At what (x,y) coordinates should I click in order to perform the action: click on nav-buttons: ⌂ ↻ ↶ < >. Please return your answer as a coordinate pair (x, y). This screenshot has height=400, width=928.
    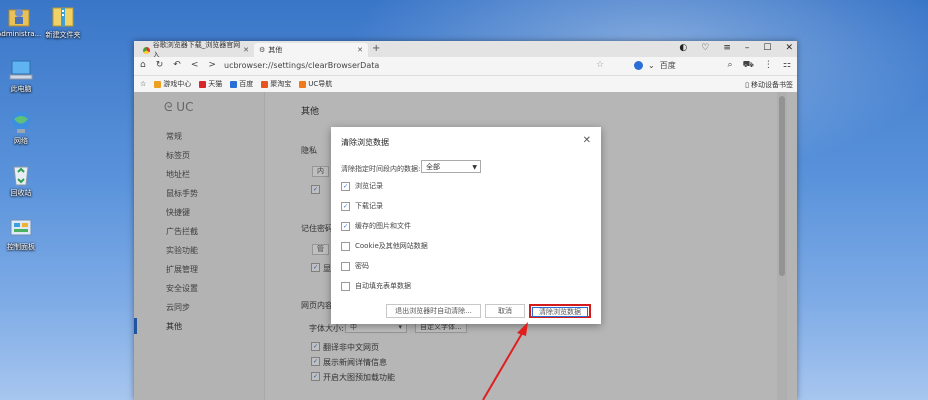
    Looking at the image, I should click on (178, 65).